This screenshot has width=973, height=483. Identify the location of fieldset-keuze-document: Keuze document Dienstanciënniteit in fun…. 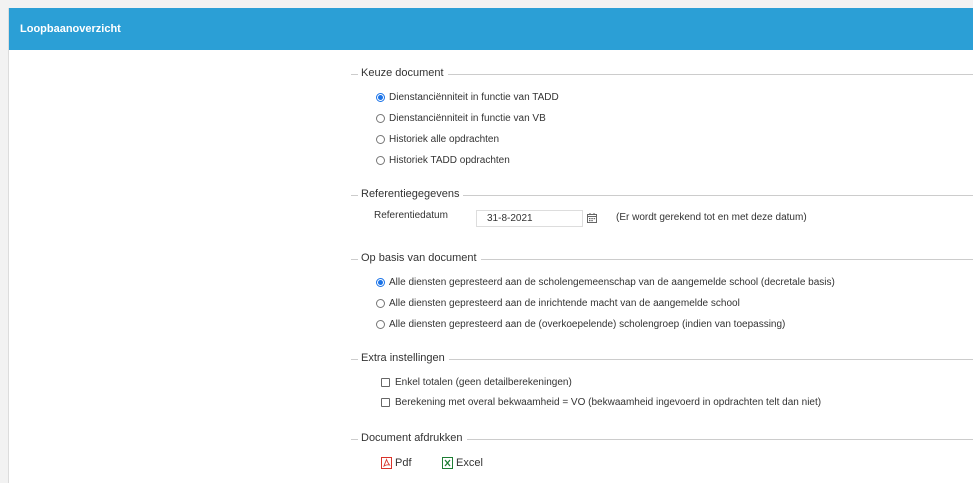
(662, 116).